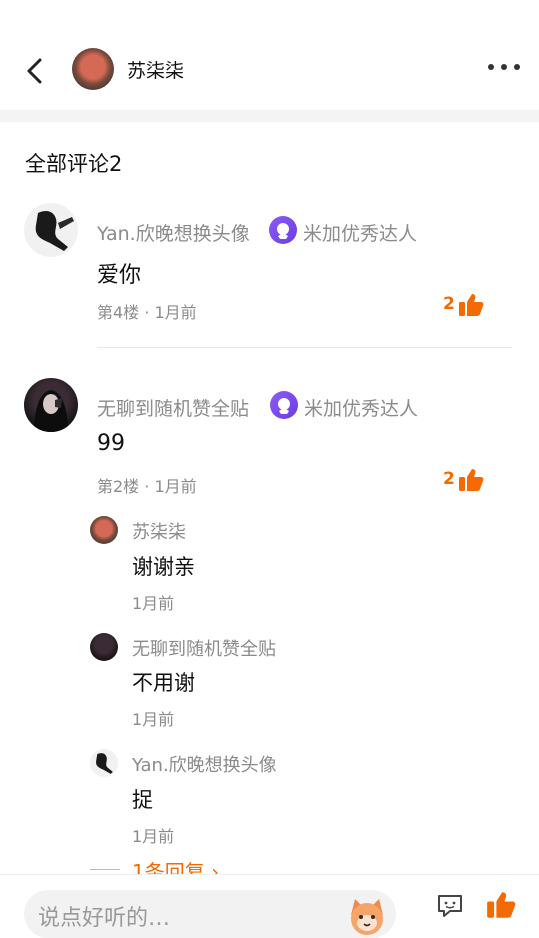 This screenshot has height=938, width=539. What do you see at coordinates (119, 275) in the screenshot?
I see `comment-text: 爱你` at bounding box center [119, 275].